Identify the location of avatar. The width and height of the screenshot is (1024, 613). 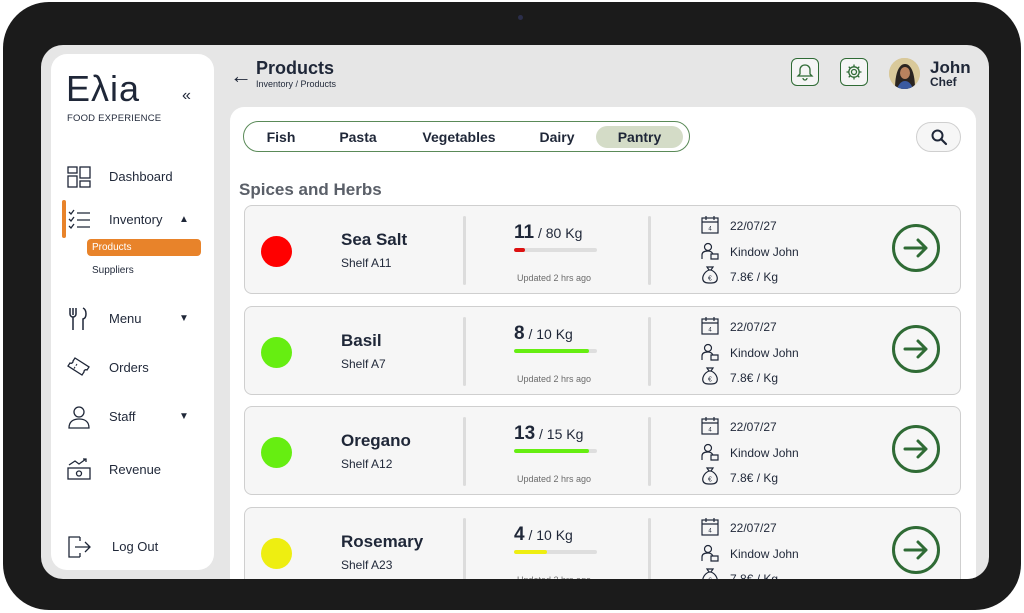
(904, 73).